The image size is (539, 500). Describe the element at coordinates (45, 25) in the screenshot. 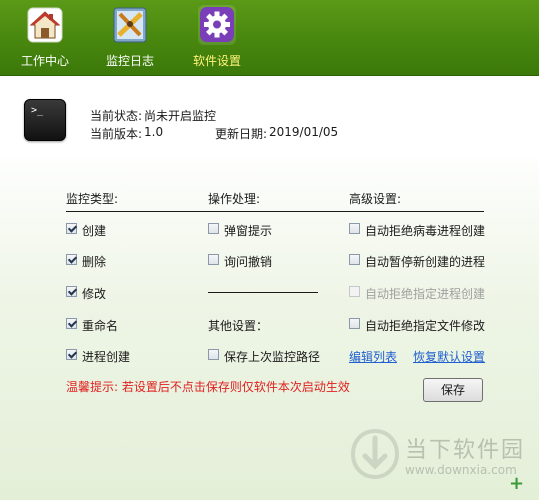

I see `house-icon` at that location.